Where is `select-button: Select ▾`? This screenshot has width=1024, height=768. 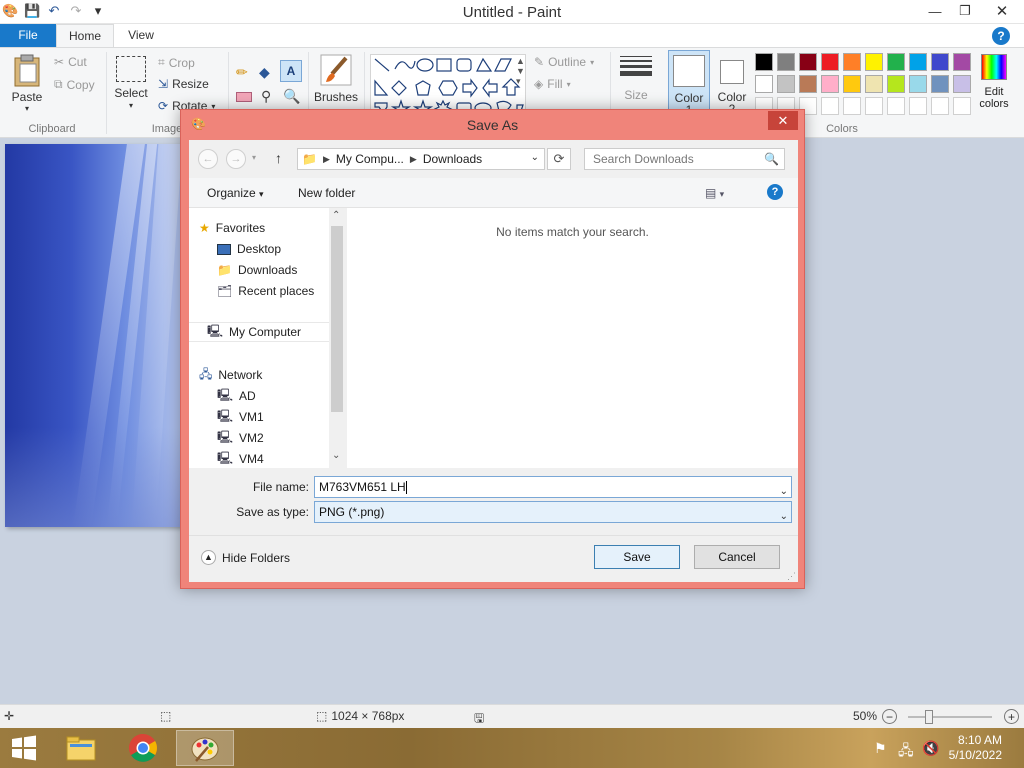 select-button: Select ▾ is located at coordinates (131, 83).